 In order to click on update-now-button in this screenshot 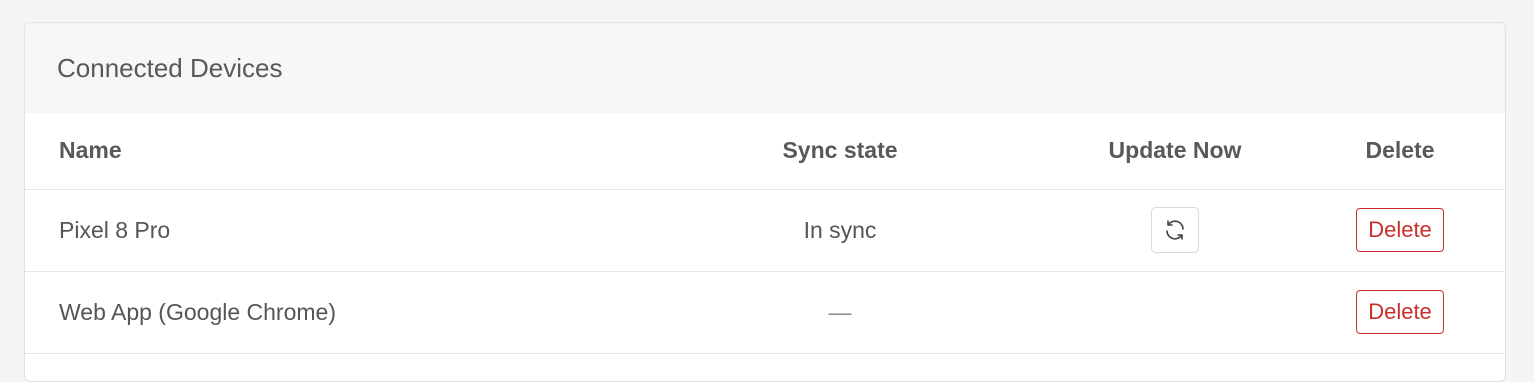, I will do `click(1175, 230)`.